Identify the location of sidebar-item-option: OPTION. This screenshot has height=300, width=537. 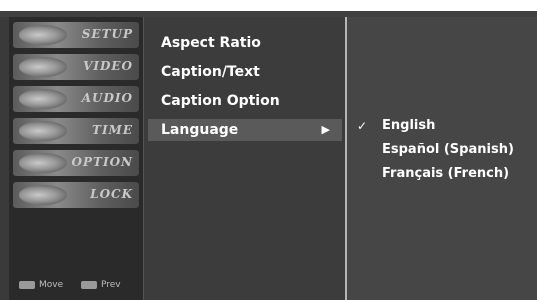
(76, 163).